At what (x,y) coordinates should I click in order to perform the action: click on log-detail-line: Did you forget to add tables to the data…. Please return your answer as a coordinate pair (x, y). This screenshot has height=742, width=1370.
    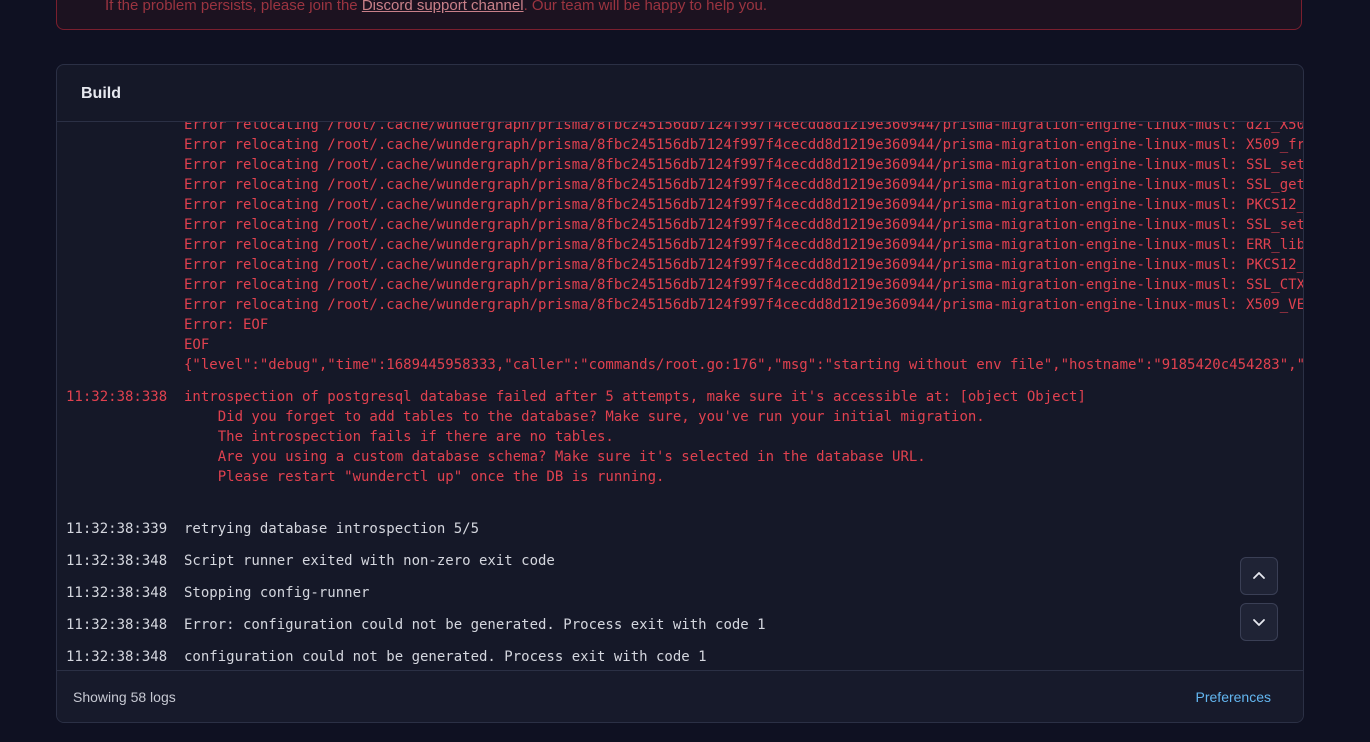
    Looking at the image, I should click on (584, 417).